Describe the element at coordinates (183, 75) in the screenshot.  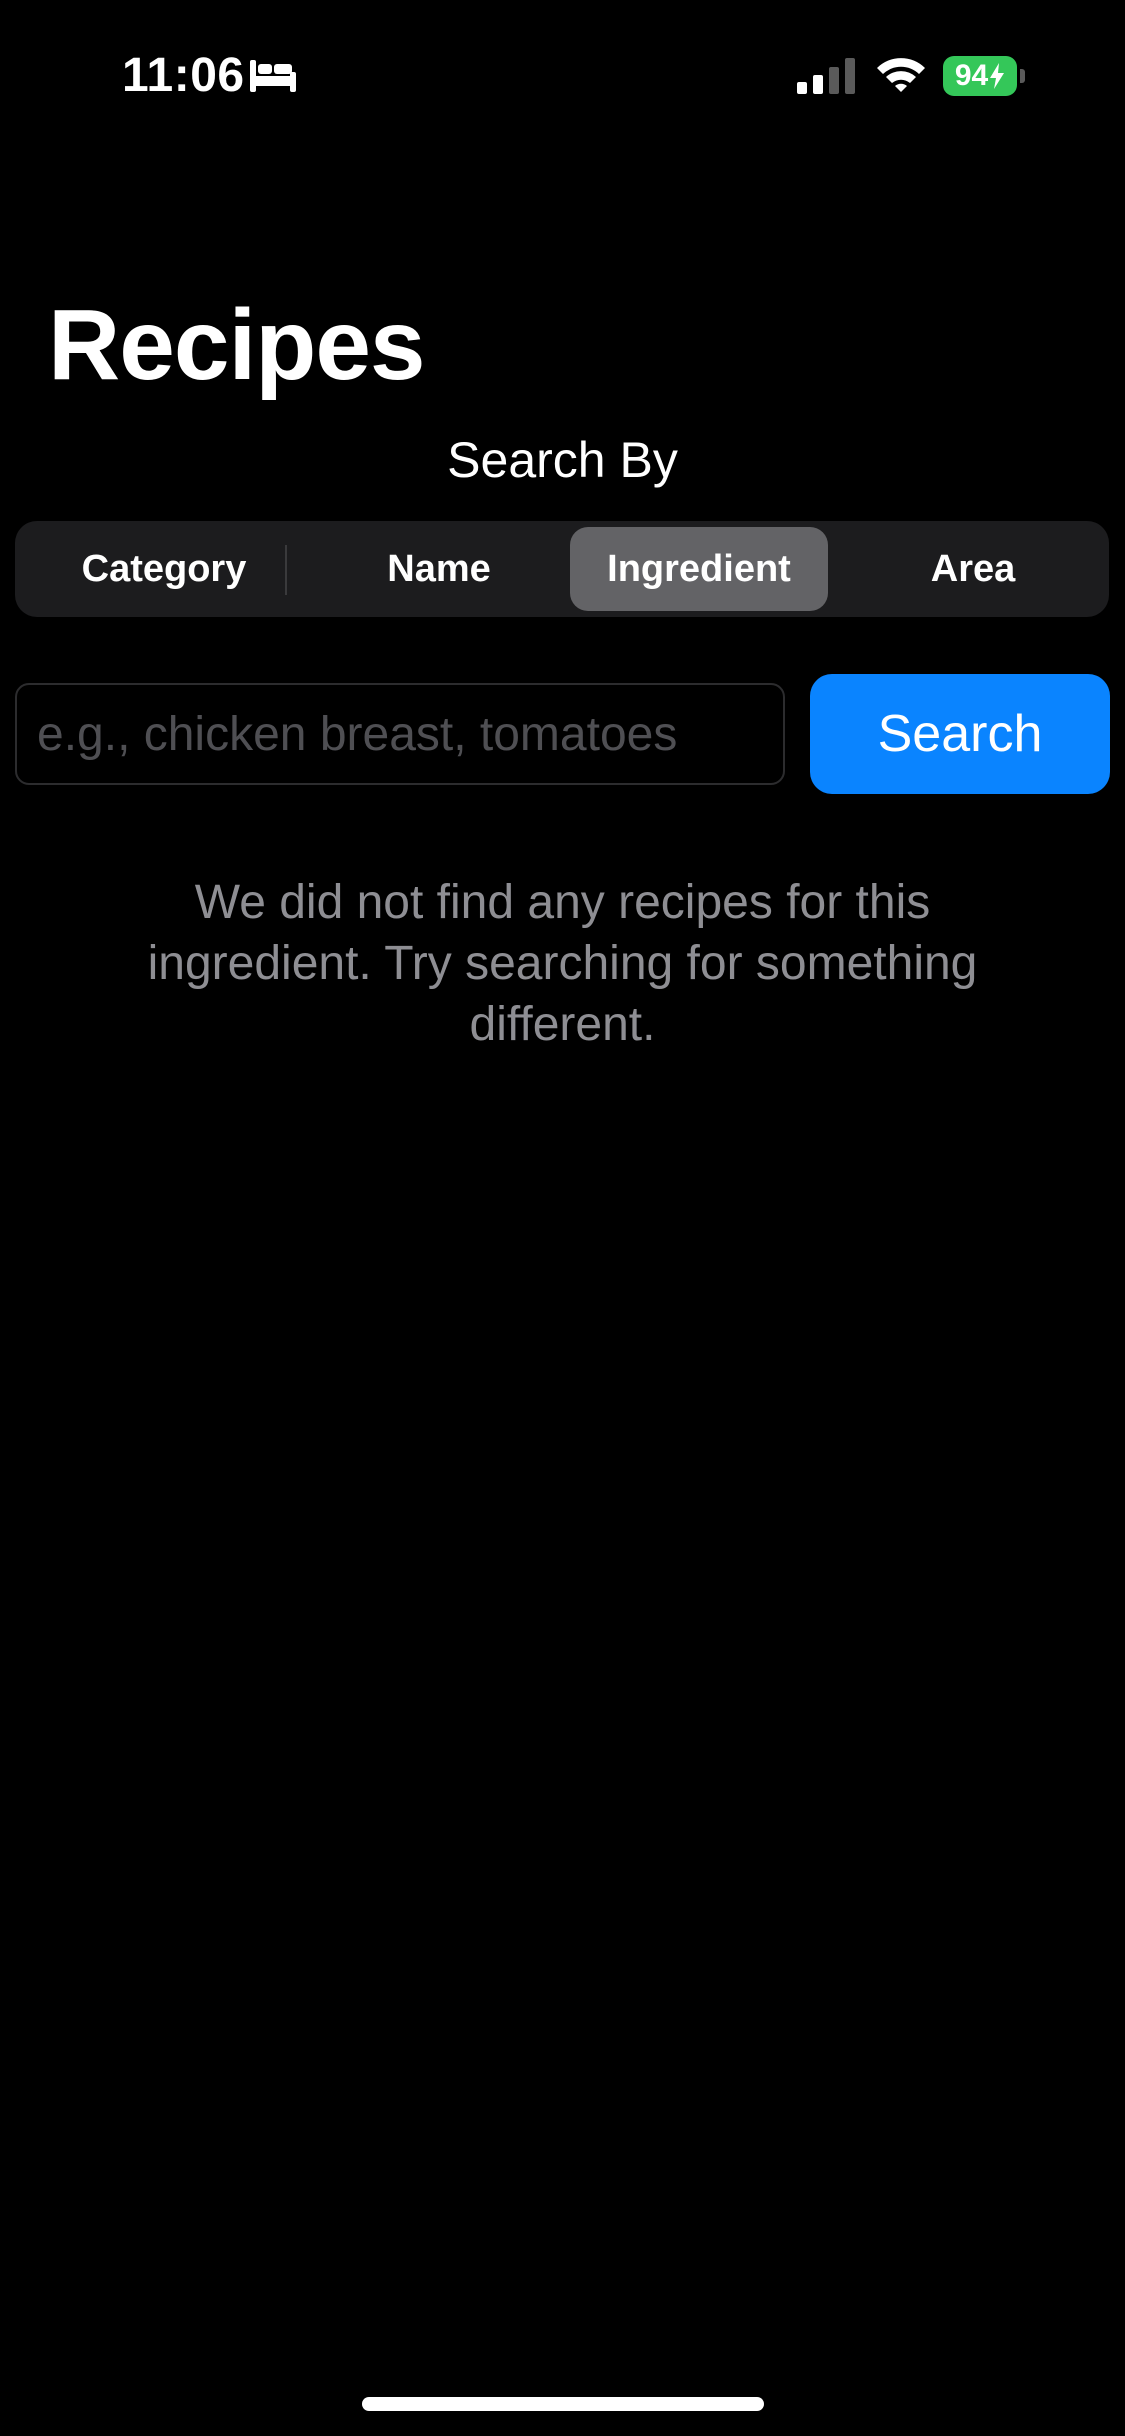
I see `status-time: 11:06` at that location.